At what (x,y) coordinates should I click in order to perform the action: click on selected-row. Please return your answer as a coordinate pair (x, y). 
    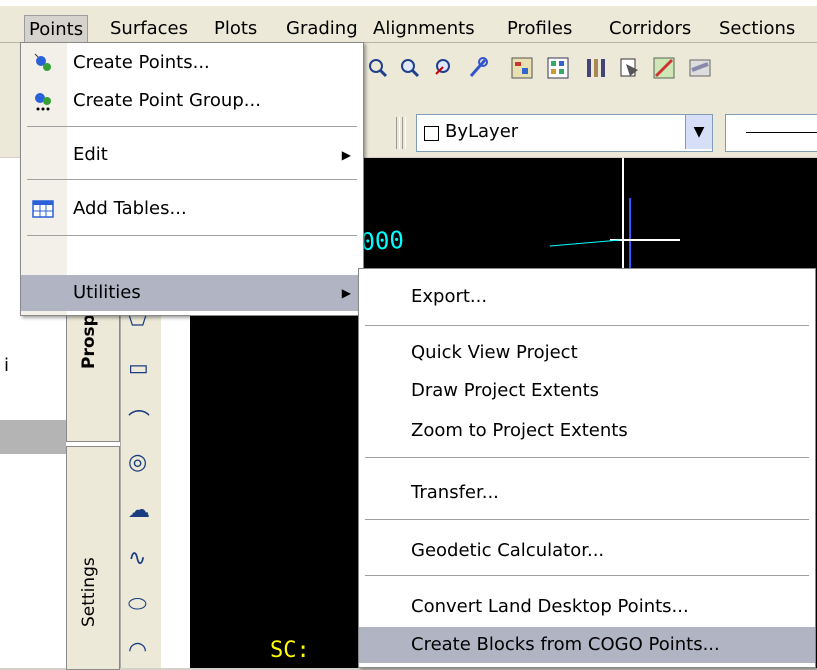
    Looking at the image, I should click on (33, 437).